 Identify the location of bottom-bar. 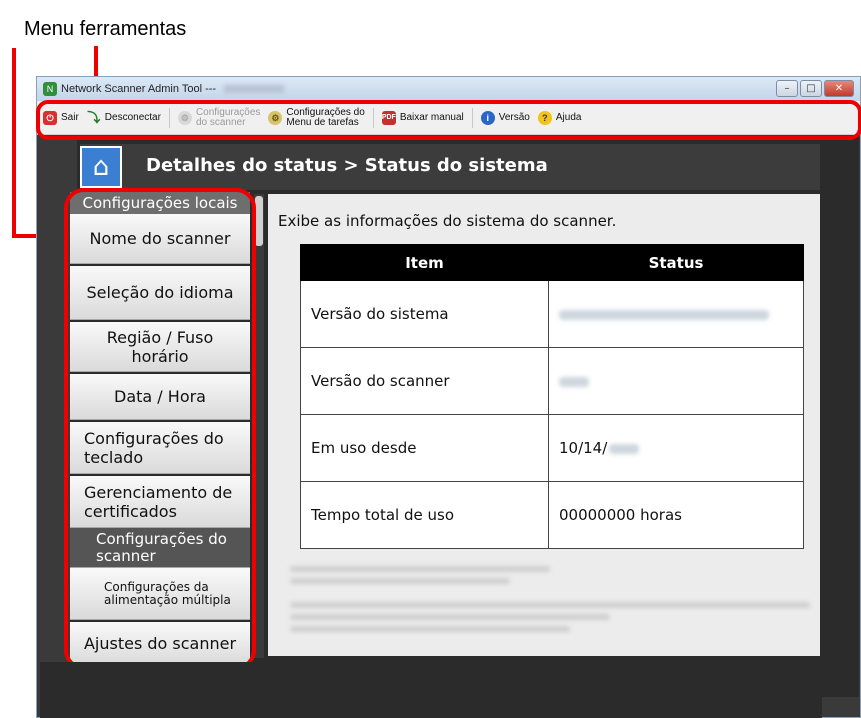
(431, 690).